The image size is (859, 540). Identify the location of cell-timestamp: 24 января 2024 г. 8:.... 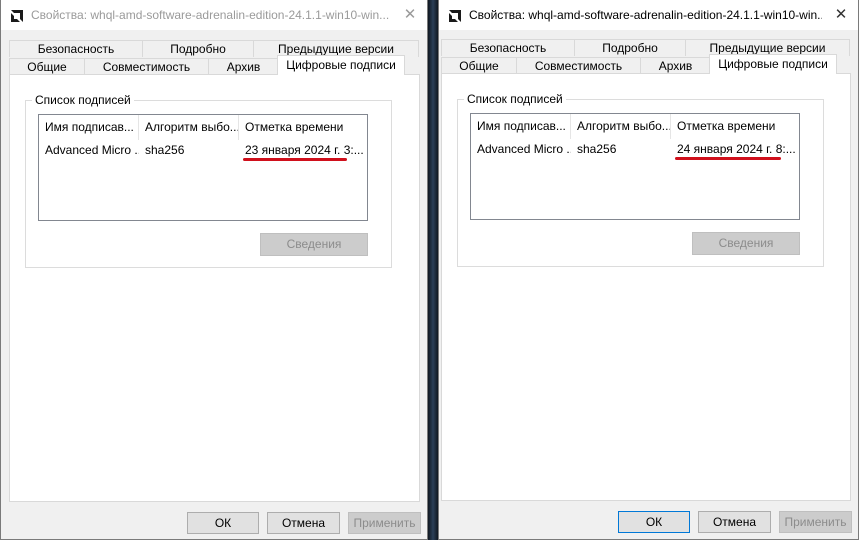
(735, 149).